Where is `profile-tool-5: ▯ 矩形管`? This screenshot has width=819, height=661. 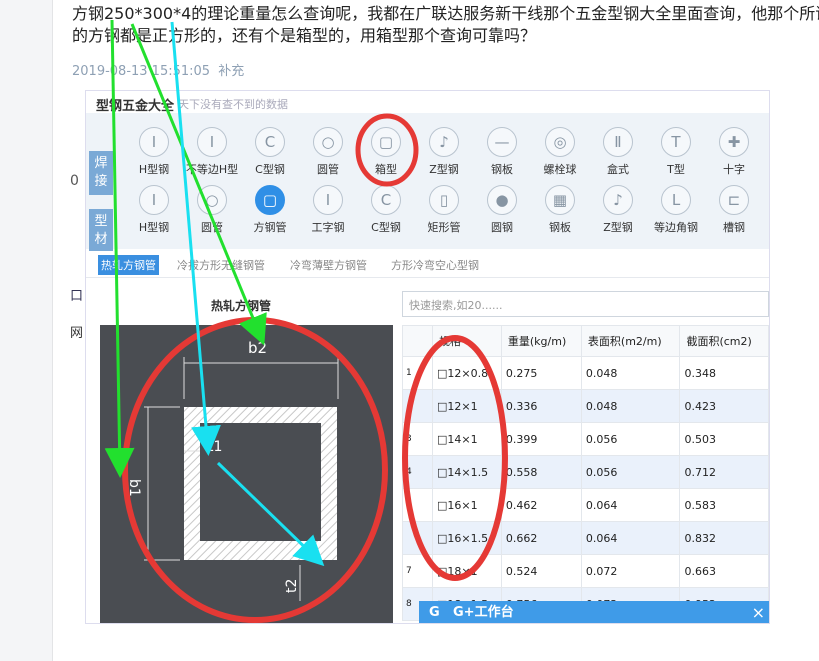 profile-tool-5: ▯ 矩形管 is located at coordinates (444, 210).